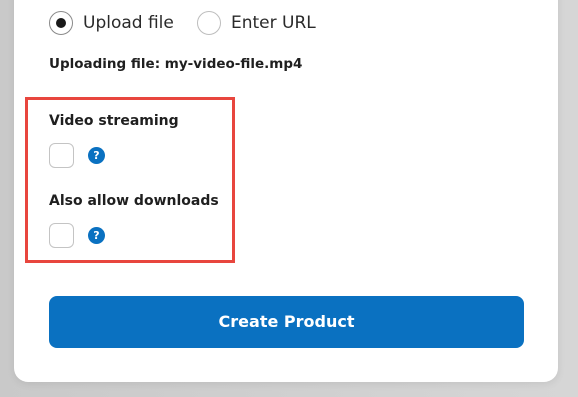 This screenshot has height=397, width=578. I want to click on radio-enter-url: Enter URL, so click(256, 23).